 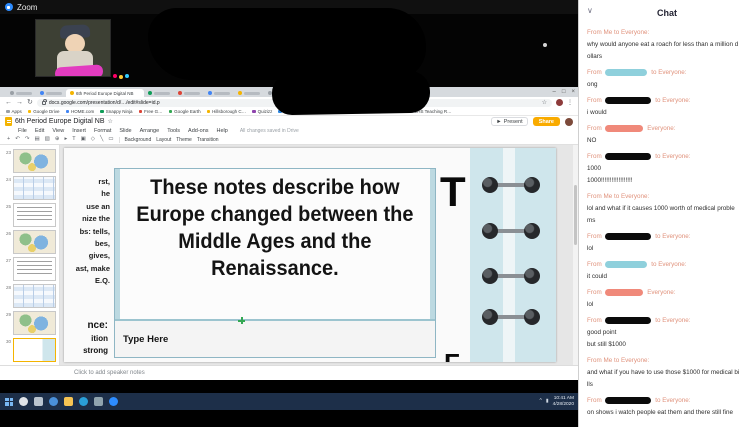 I want to click on participant-video-tile, so click(x=73, y=48).